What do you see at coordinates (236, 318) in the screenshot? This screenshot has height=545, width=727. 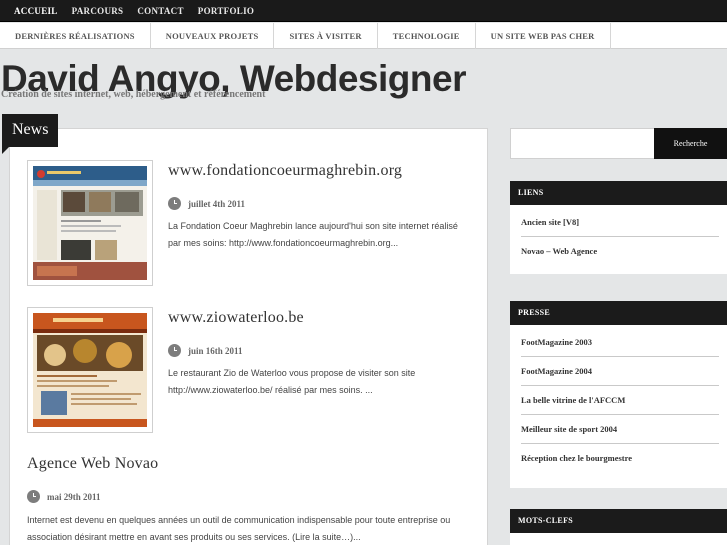 I see `post-title: www.ziowaterloo.be` at bounding box center [236, 318].